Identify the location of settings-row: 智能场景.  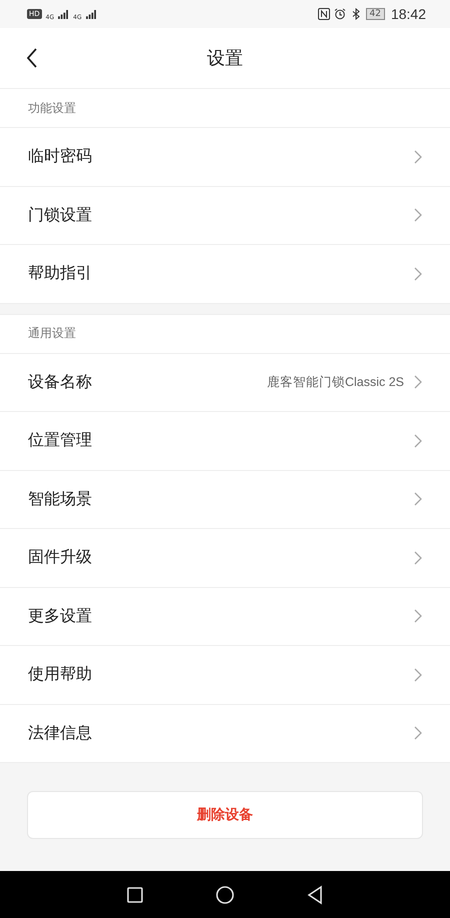
(225, 499).